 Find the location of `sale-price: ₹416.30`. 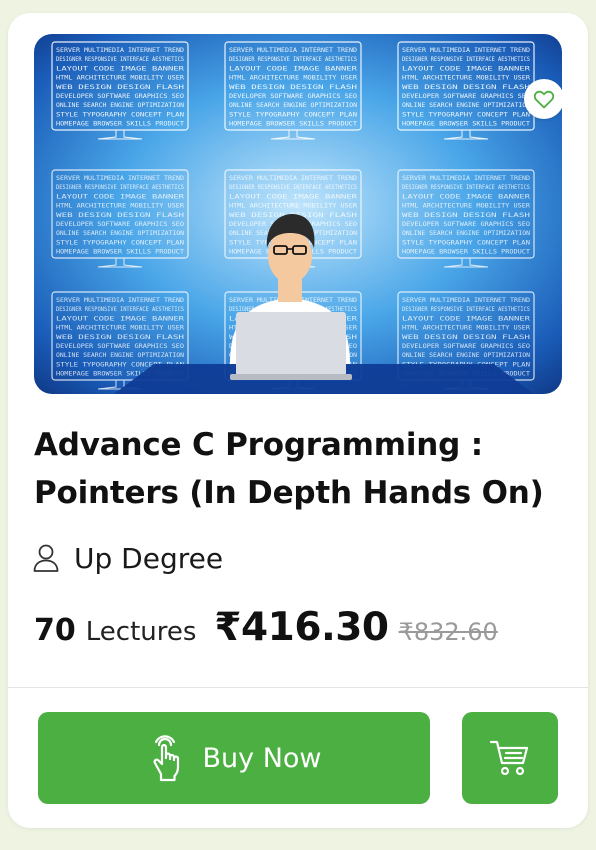

sale-price: ₹416.30 is located at coordinates (301, 627).